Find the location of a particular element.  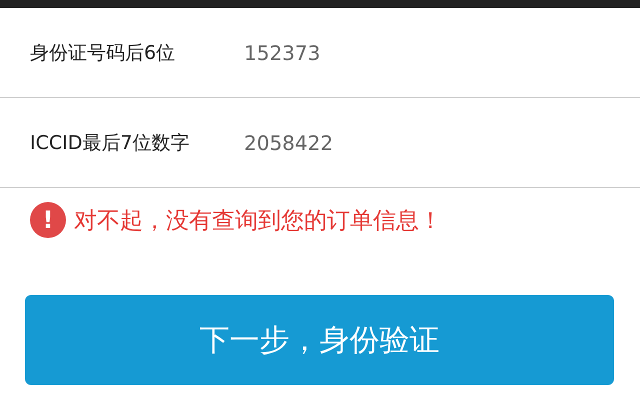

input-field: 2058422 is located at coordinates (394, 142).